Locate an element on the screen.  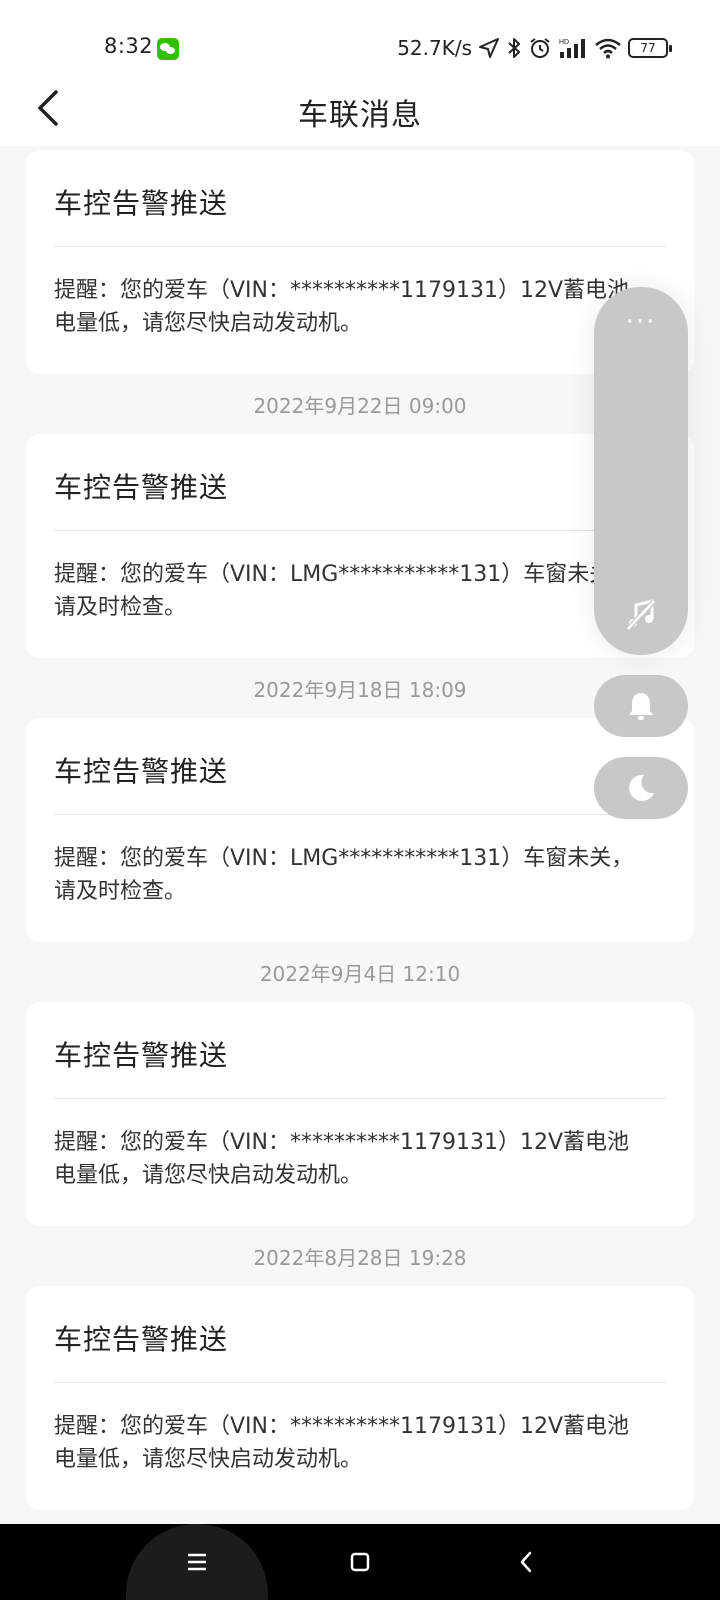
battery-icon: 77 is located at coordinates (650, 48).